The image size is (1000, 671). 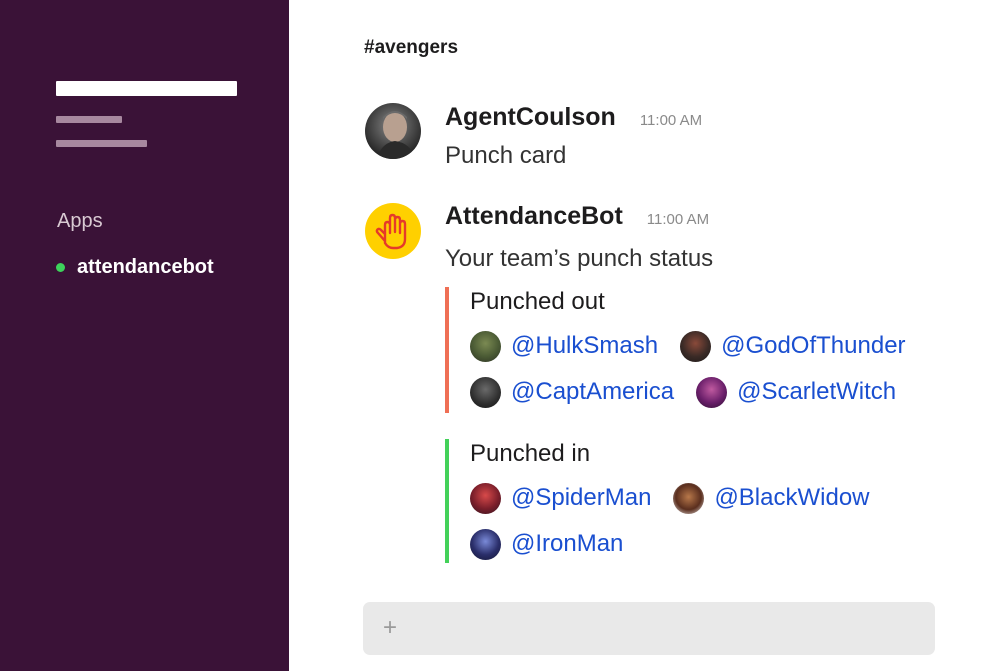 What do you see at coordinates (681, 544) in the screenshot?
I see `user-row: @IronMan` at bounding box center [681, 544].